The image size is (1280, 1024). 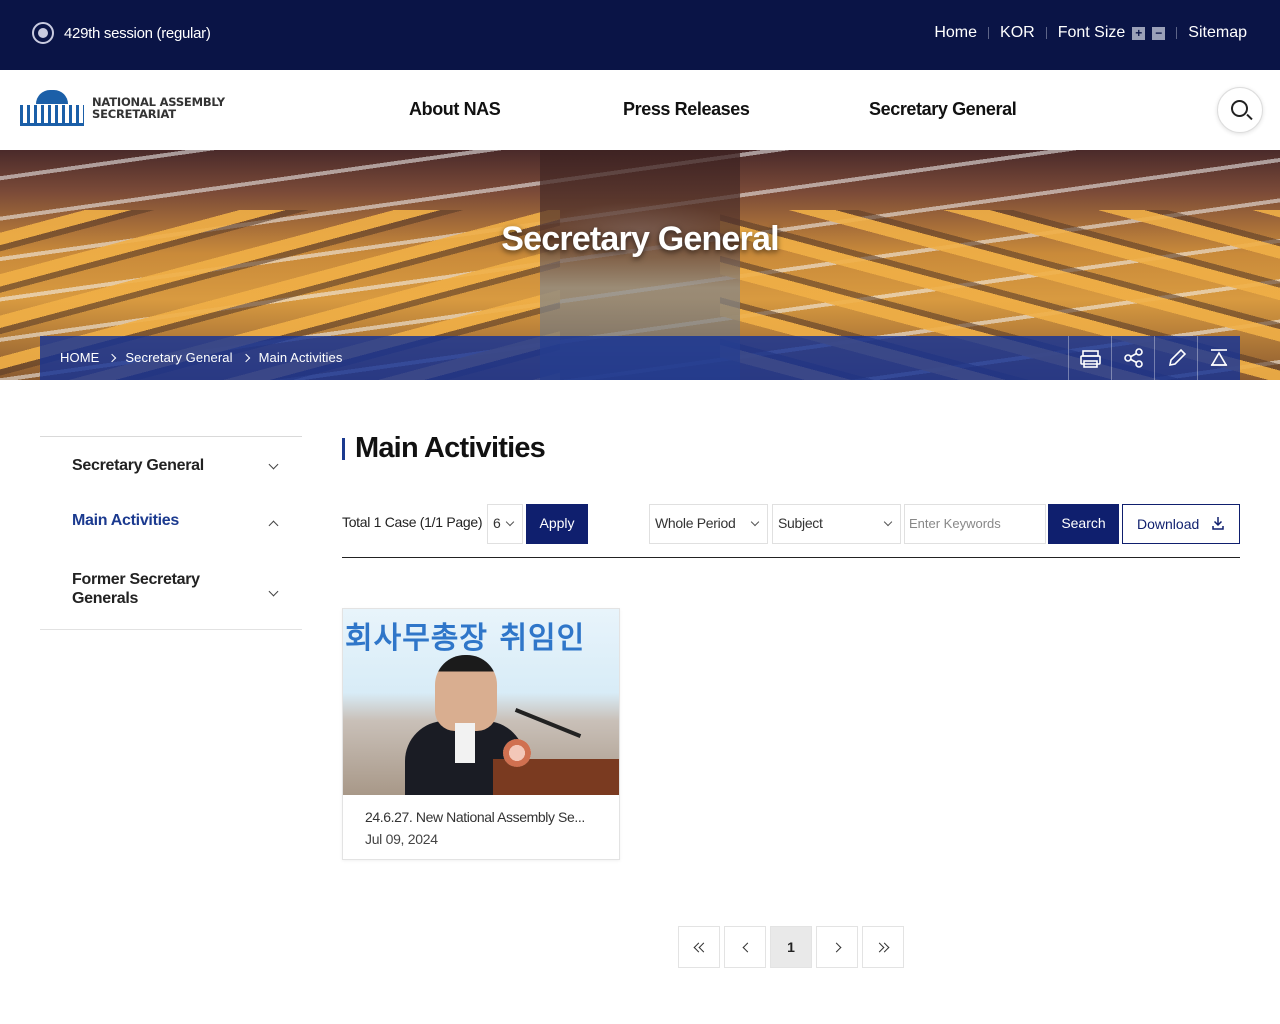 I want to click on sitemap-link: Sitemap, so click(x=1217, y=33).